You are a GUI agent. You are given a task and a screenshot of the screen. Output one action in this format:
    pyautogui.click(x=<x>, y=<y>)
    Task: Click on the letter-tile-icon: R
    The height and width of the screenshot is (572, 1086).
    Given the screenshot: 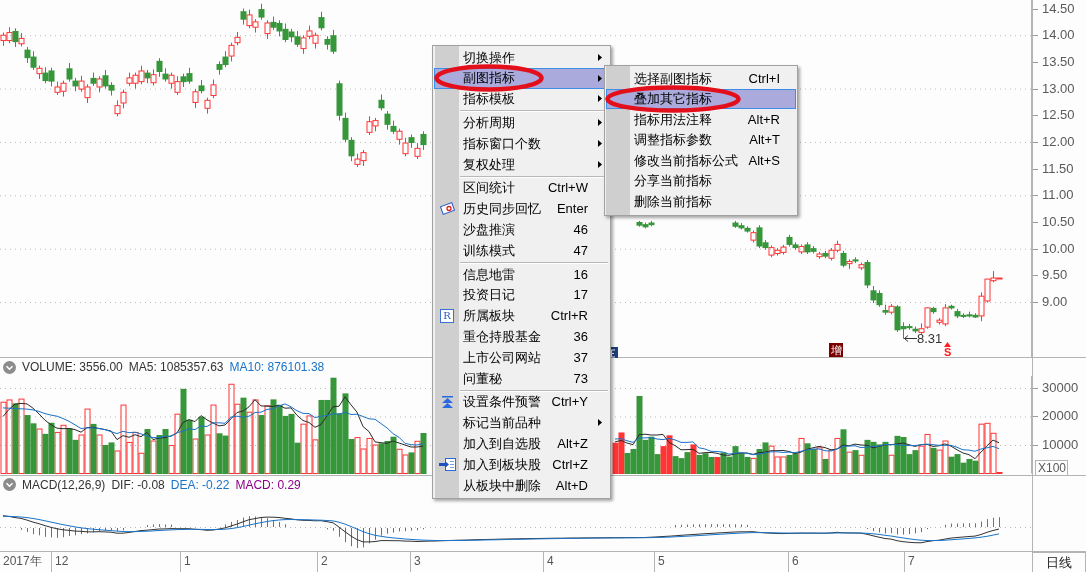 What is the action you would take?
    pyautogui.click(x=447, y=315)
    